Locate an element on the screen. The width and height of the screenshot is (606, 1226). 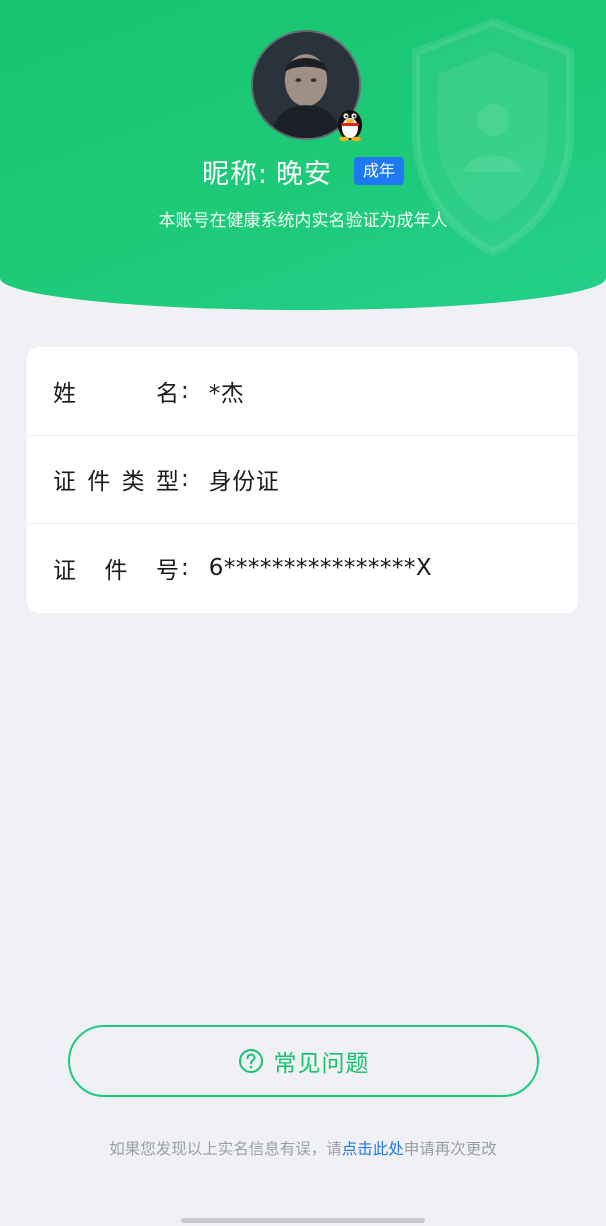
id-type-label: 证 件 类 型 is located at coordinates (116, 482).